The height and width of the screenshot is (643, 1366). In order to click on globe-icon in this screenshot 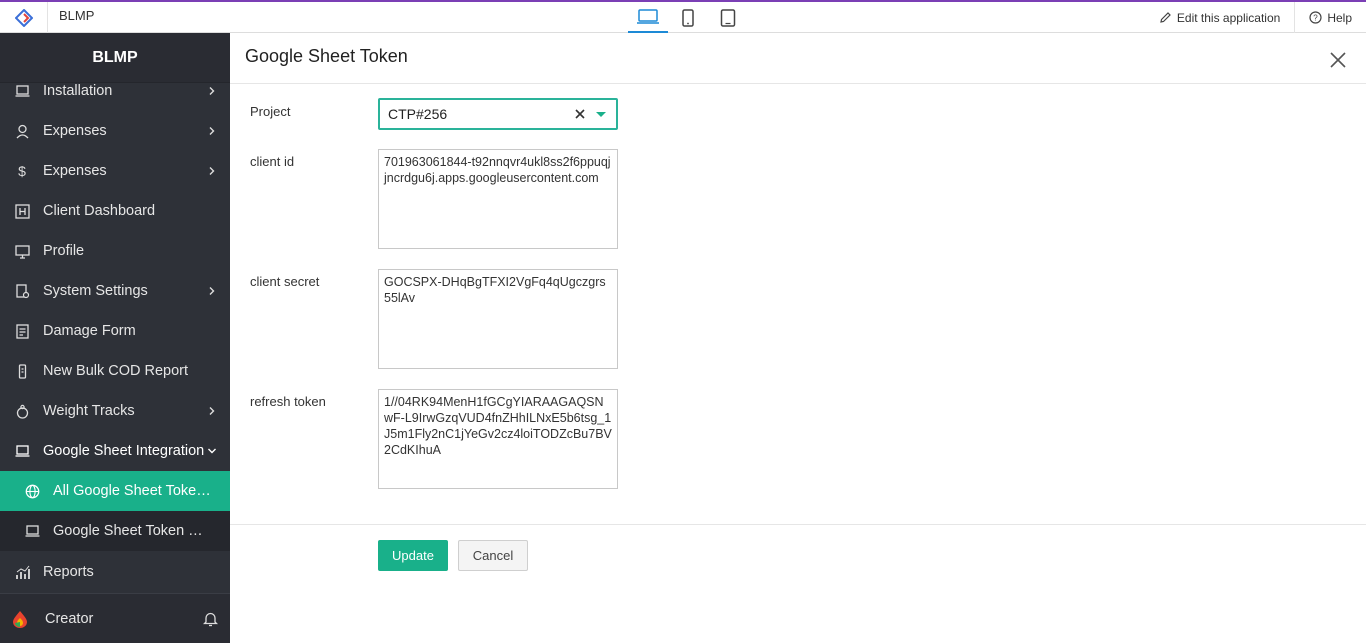, I will do `click(32, 491)`.